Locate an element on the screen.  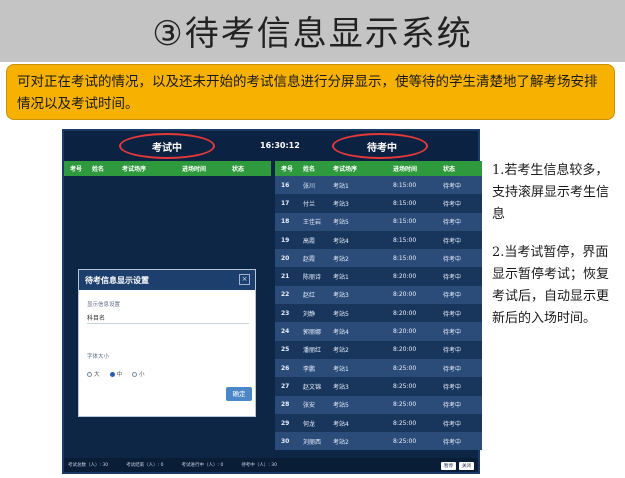
table-row: 29 何龙 考站4 8:25:00 待考中 is located at coordinates (378, 423).